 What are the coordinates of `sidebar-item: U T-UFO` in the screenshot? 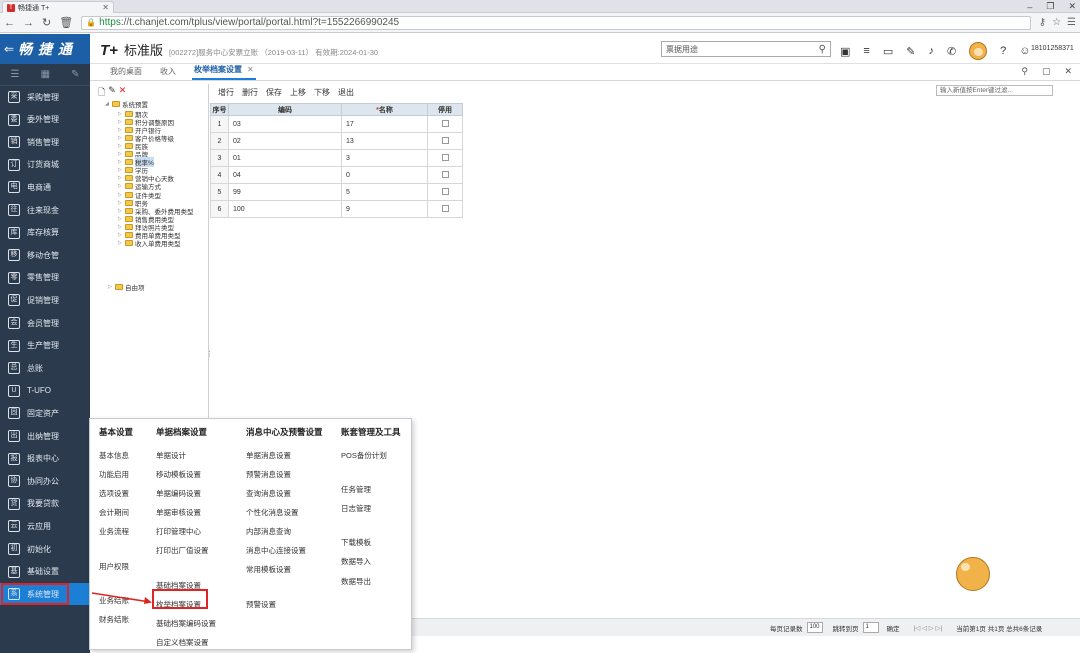 It's located at (45, 391).